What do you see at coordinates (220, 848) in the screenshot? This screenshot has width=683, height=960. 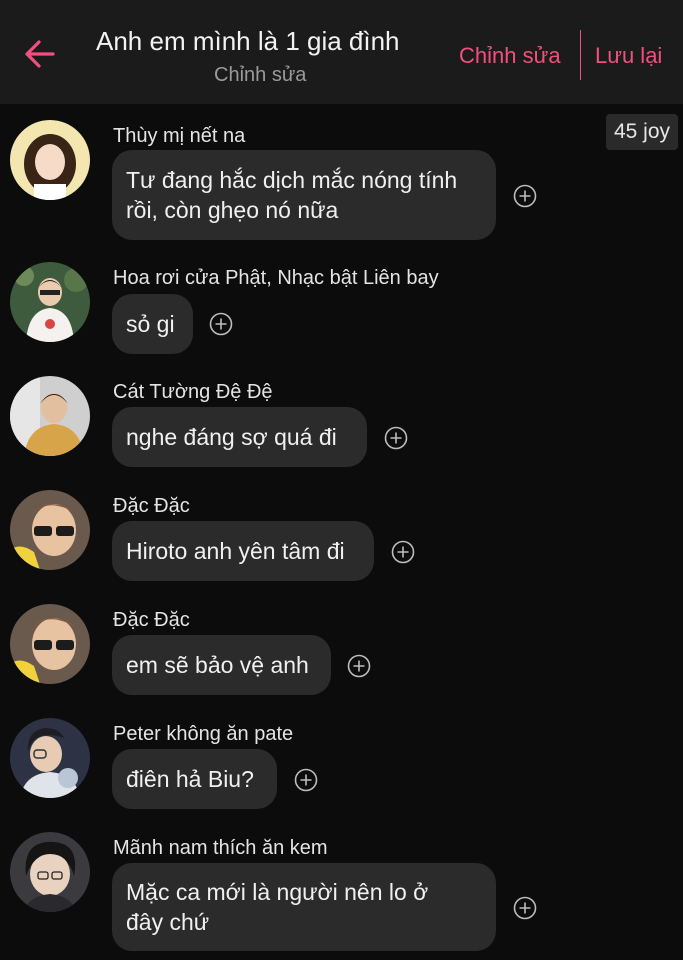 I see `sender-name: Mãnh nam thích ăn kem` at bounding box center [220, 848].